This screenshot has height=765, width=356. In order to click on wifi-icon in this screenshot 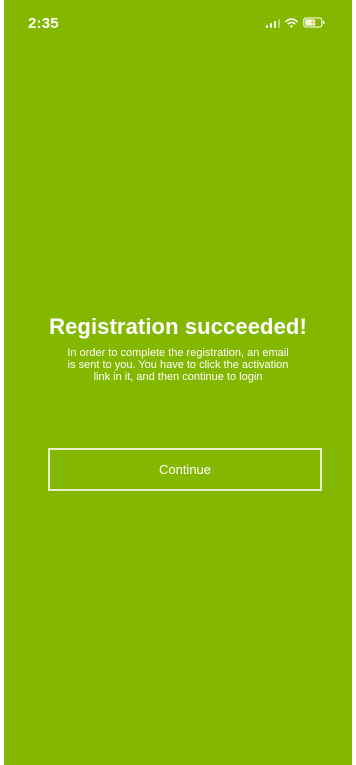, I will do `click(291, 23)`.